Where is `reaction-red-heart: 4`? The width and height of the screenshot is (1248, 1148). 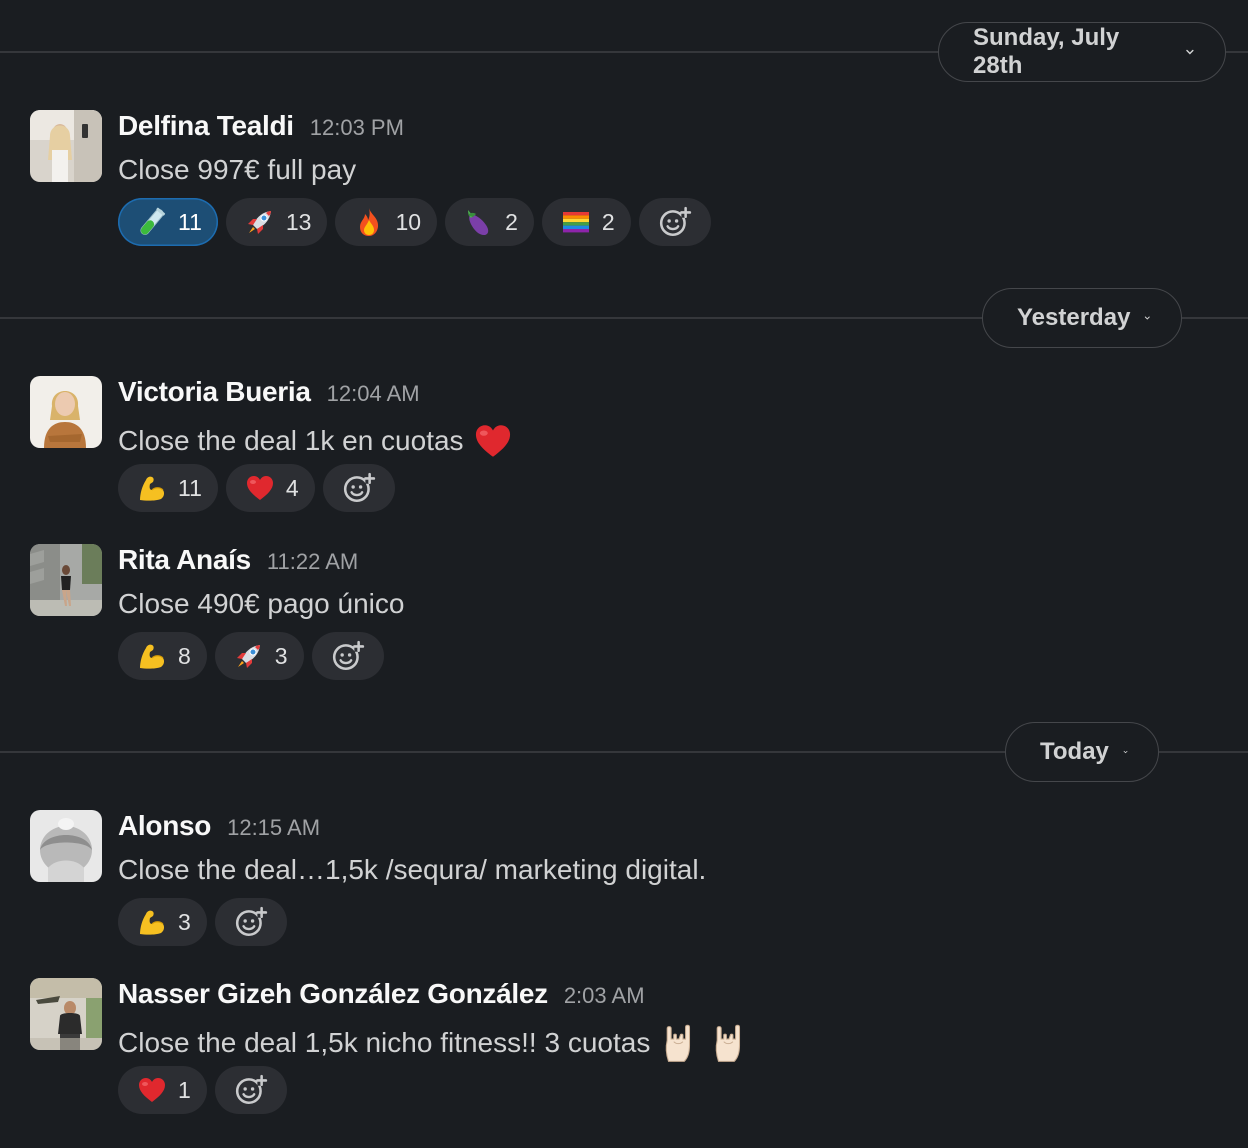
reaction-red-heart: 4 is located at coordinates (270, 488).